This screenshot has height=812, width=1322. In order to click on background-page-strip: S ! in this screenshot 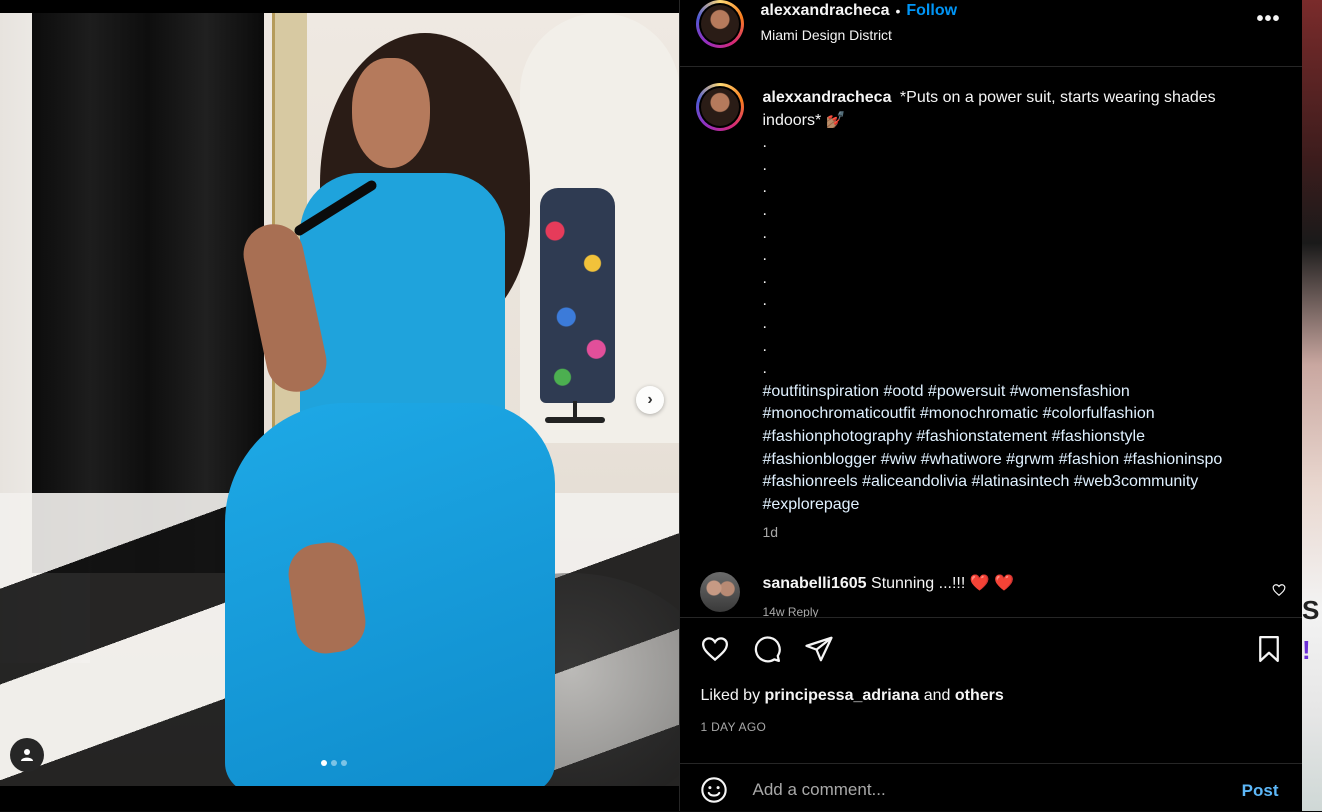, I will do `click(1312, 405)`.